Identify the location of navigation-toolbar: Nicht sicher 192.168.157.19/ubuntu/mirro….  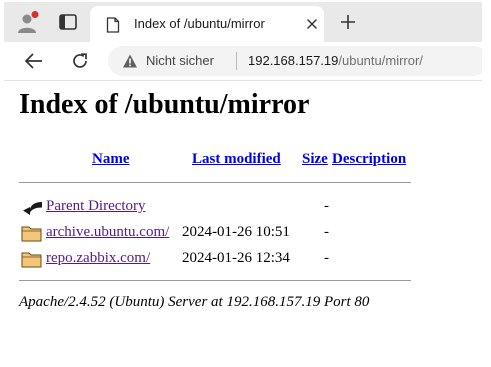
(243, 61).